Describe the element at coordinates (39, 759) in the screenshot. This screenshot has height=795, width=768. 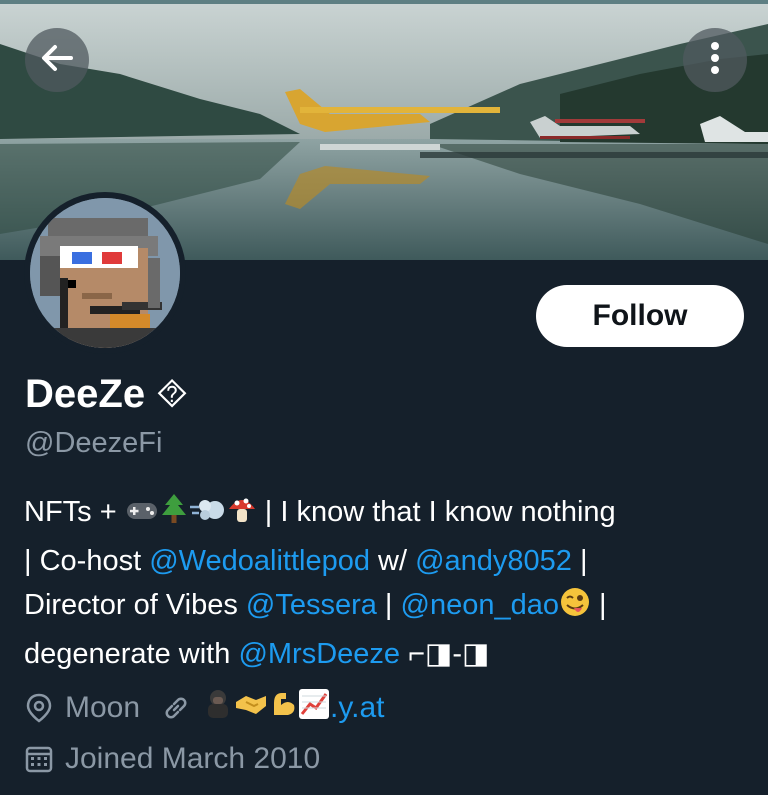
I see `calendar-icon` at that location.